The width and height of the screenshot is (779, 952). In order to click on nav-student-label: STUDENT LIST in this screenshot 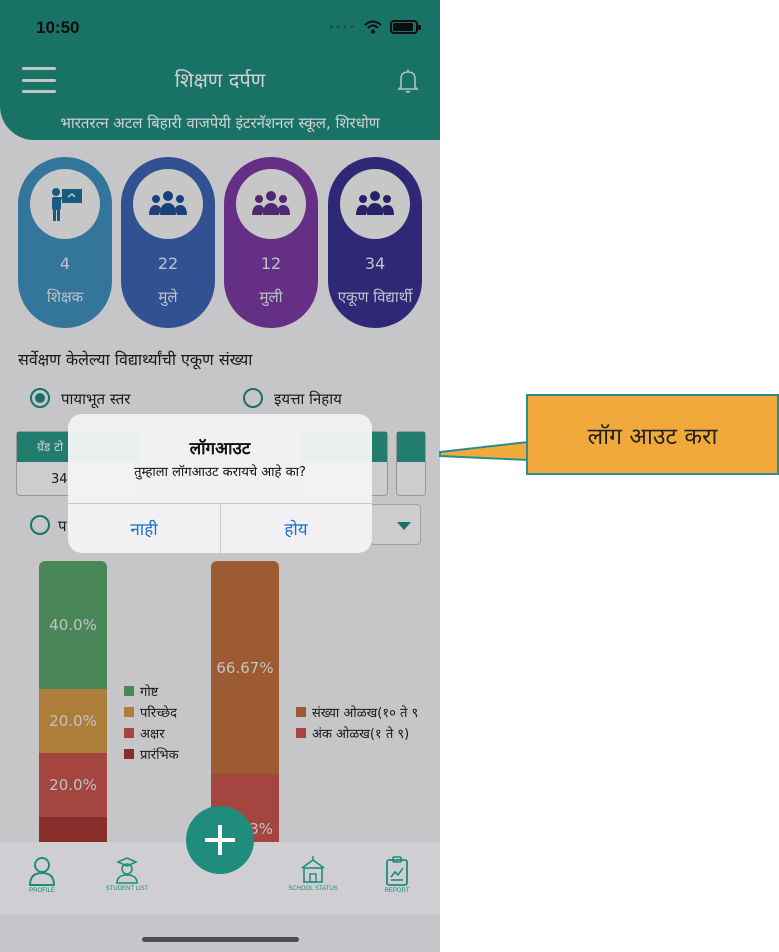, I will do `click(127, 889)`.